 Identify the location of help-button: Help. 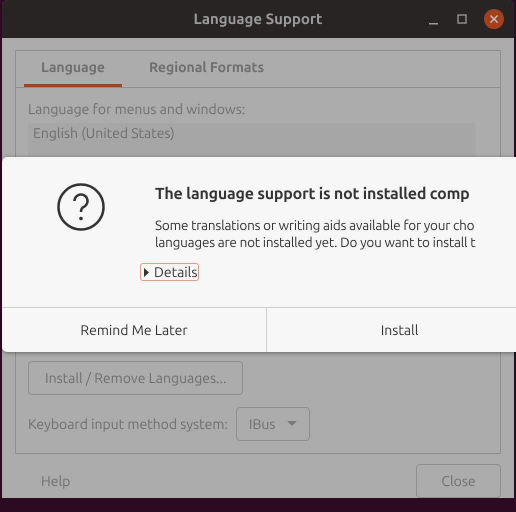
(55, 481).